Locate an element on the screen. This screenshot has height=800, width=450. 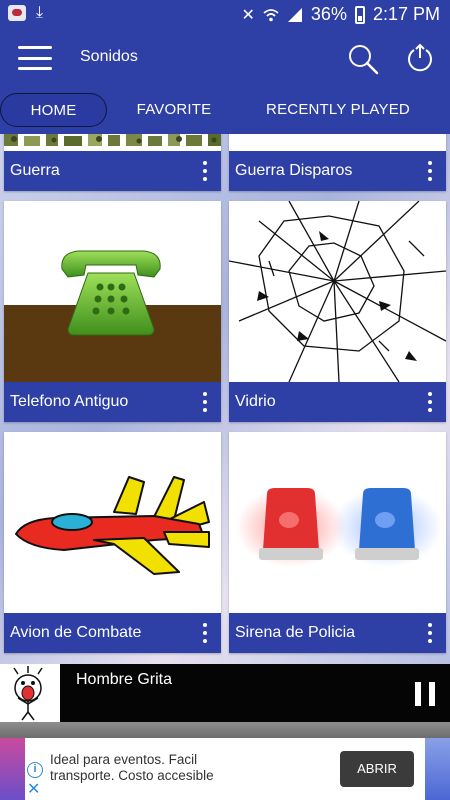
sound-name: Sirena de Policia is located at coordinates (295, 632).